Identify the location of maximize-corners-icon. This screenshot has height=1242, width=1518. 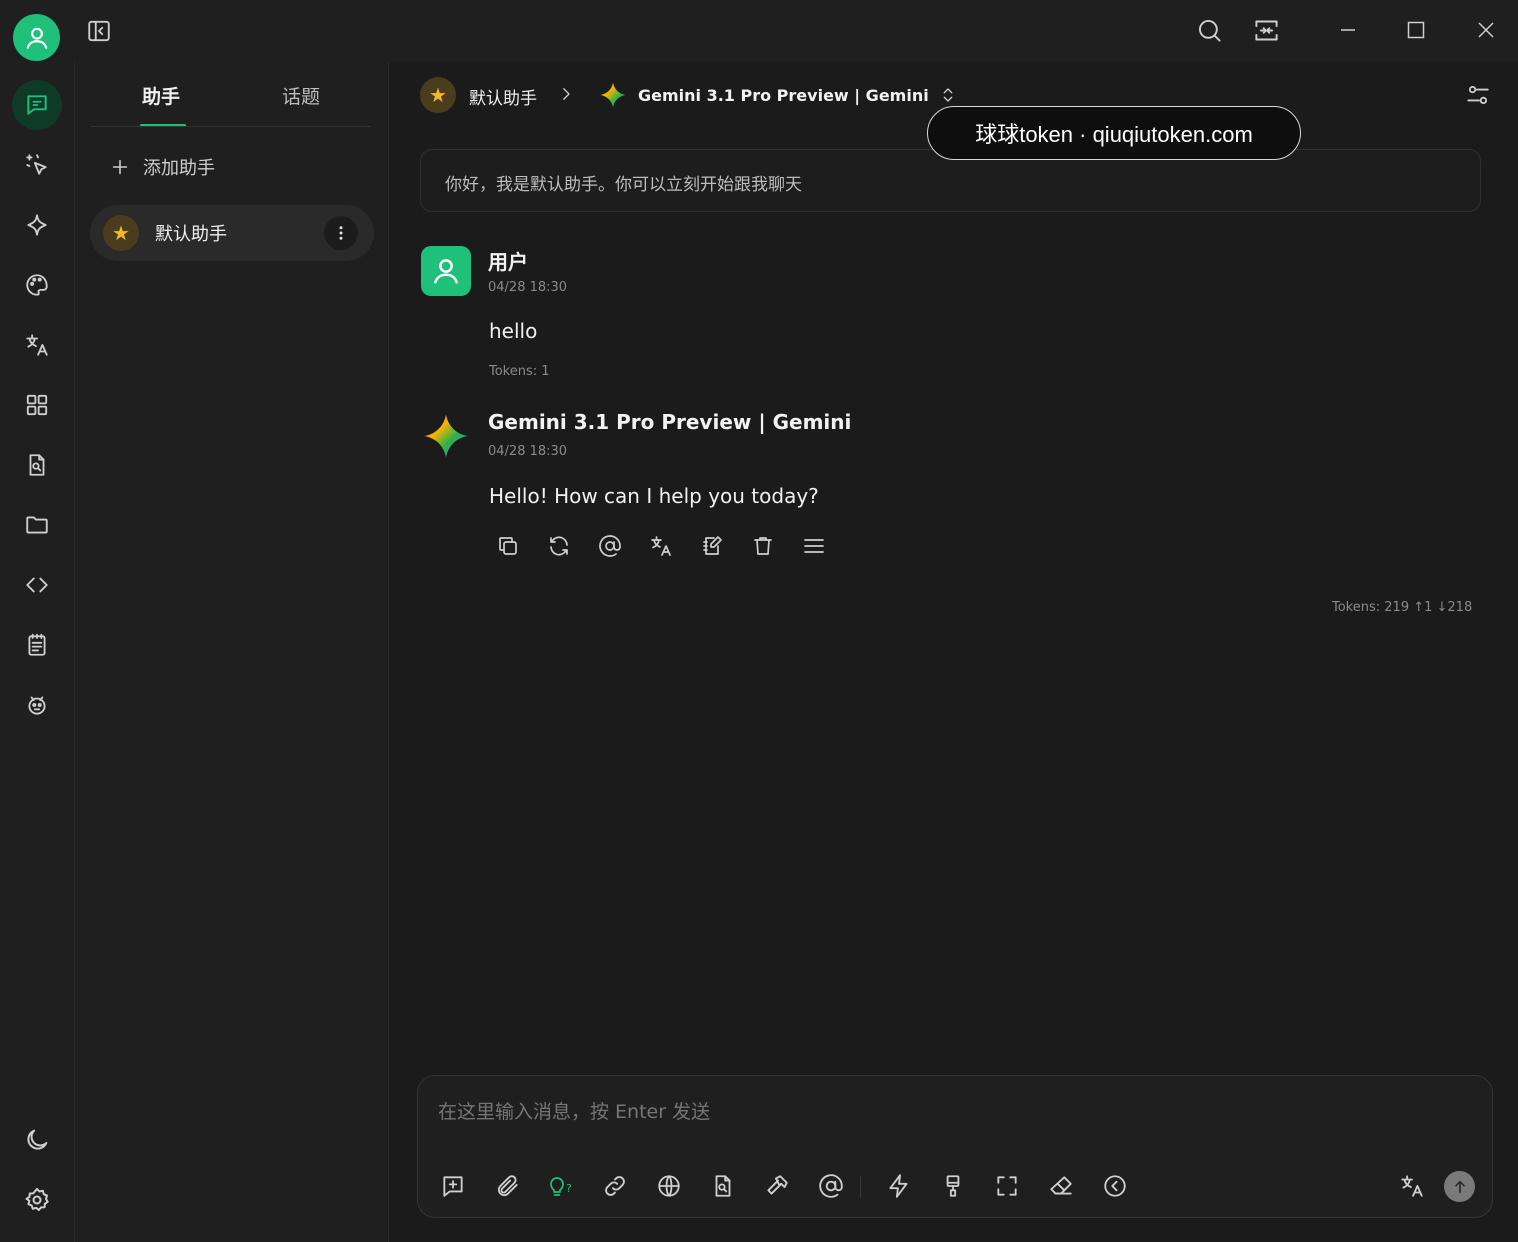
(1007, 1186).